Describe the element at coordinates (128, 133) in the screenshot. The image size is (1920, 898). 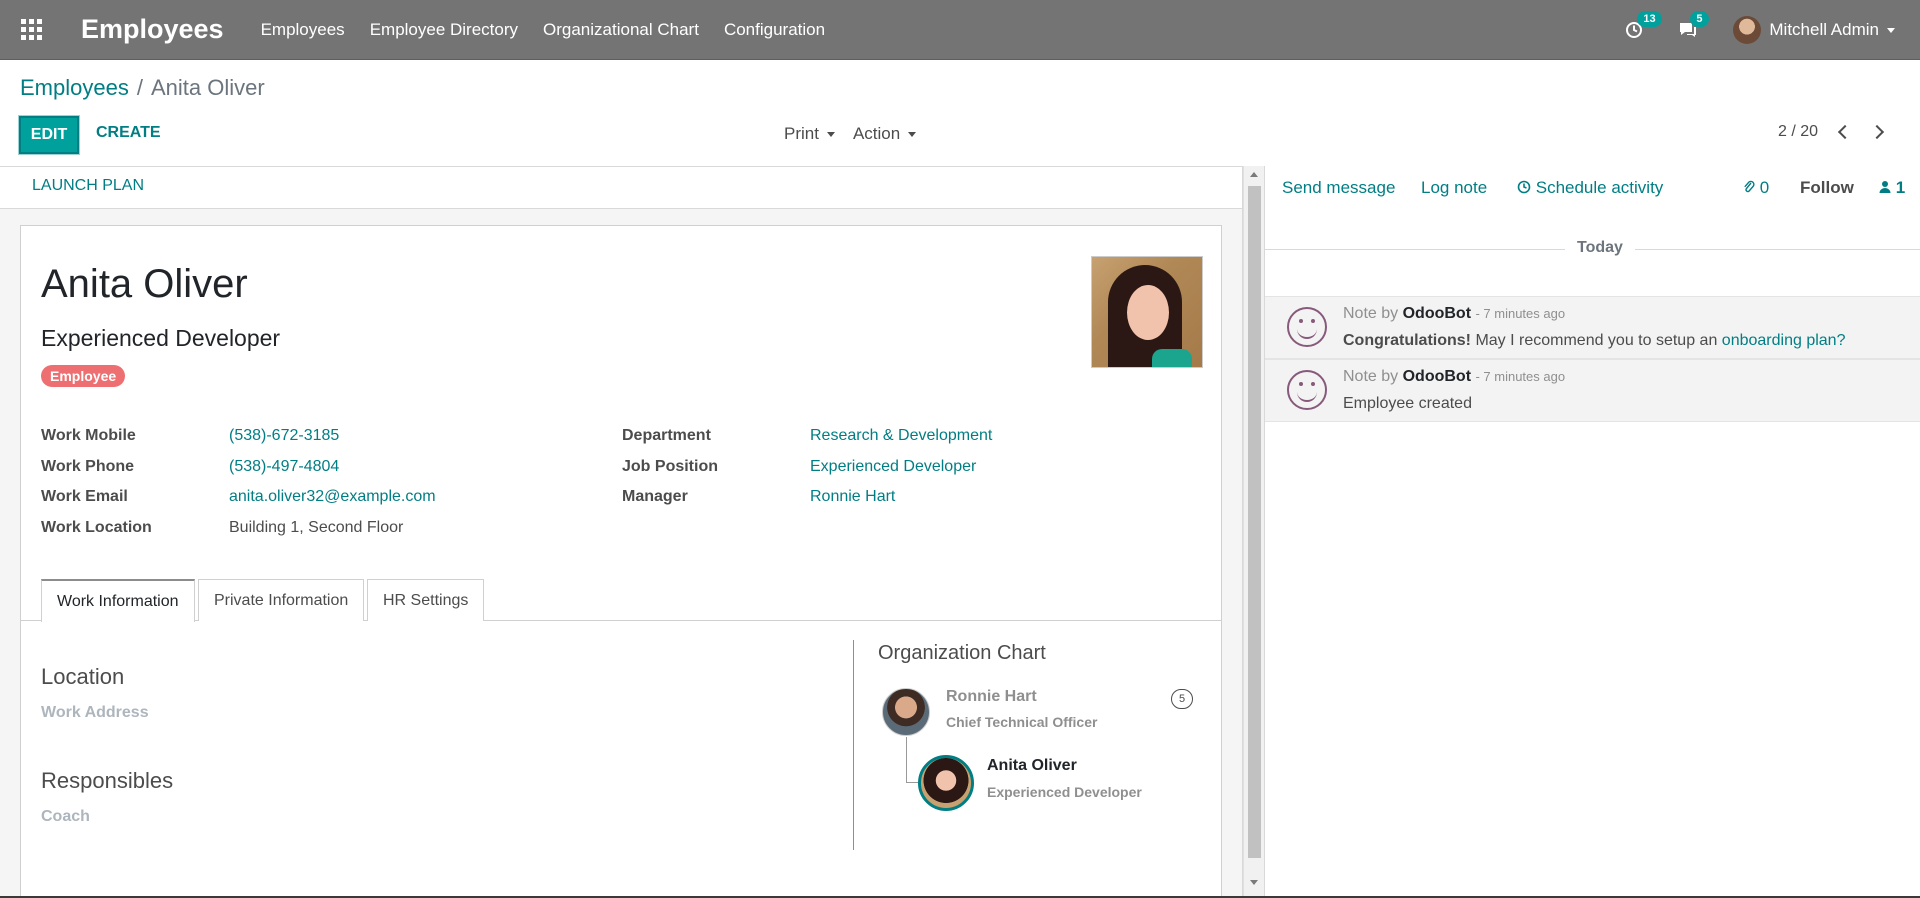
I see `create-button: CREATE` at that location.